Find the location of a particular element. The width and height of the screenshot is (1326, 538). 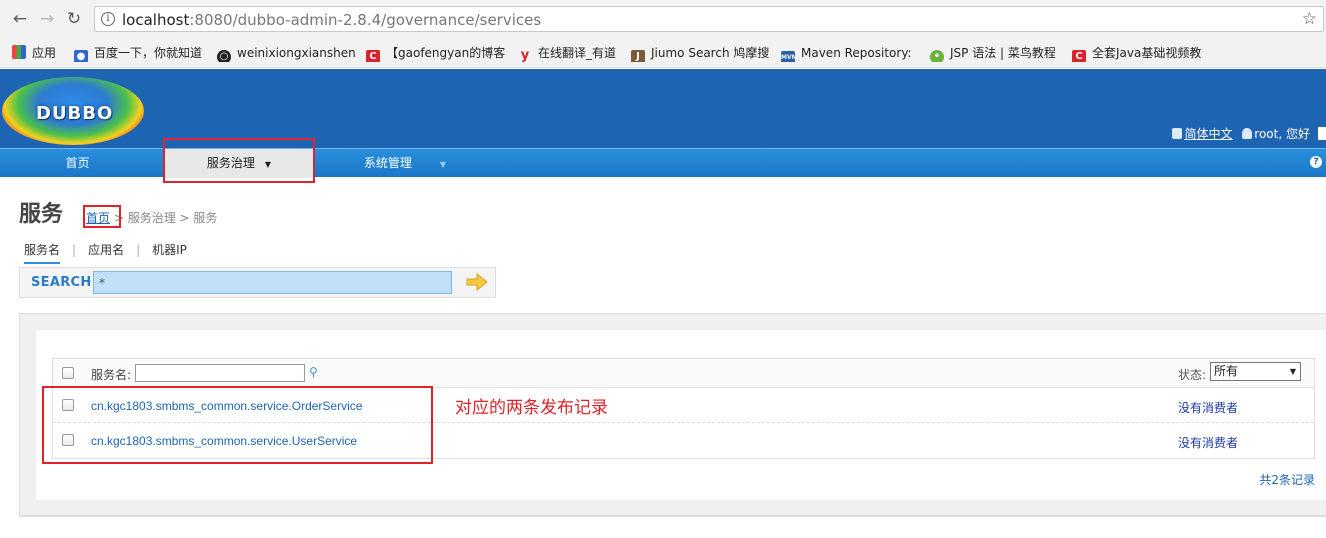

menu-home-label: 首页 is located at coordinates (77, 163).